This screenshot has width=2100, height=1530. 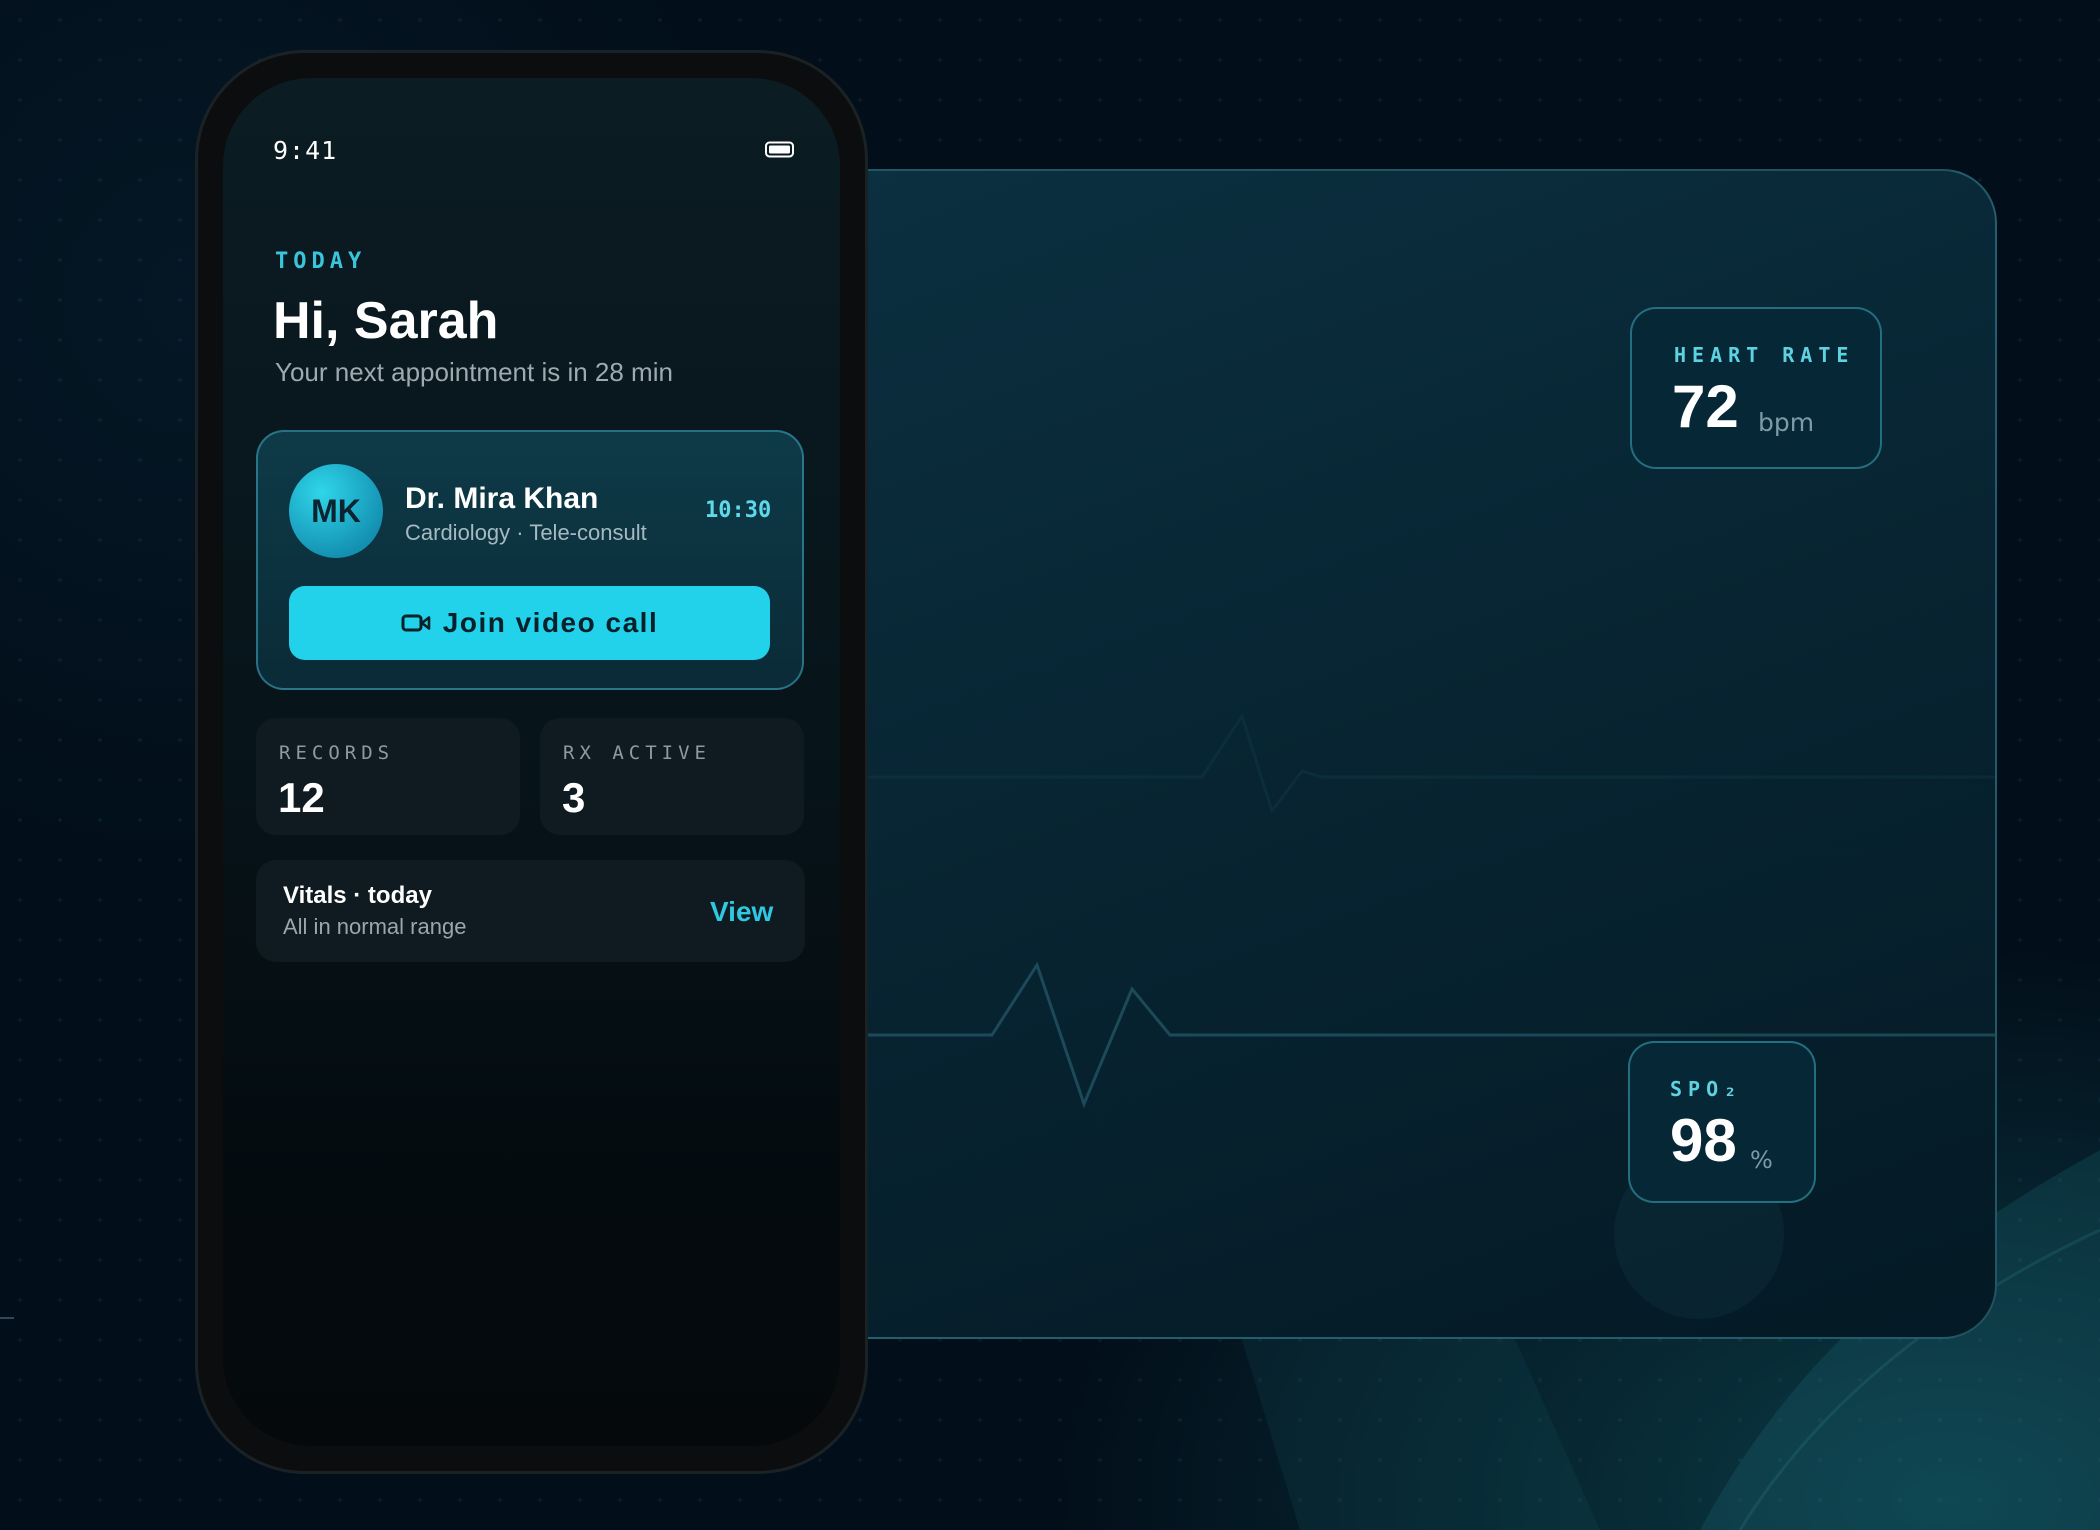 I want to click on spo2-card: SPO₂ 98 %, so click(x=1722, y=1122).